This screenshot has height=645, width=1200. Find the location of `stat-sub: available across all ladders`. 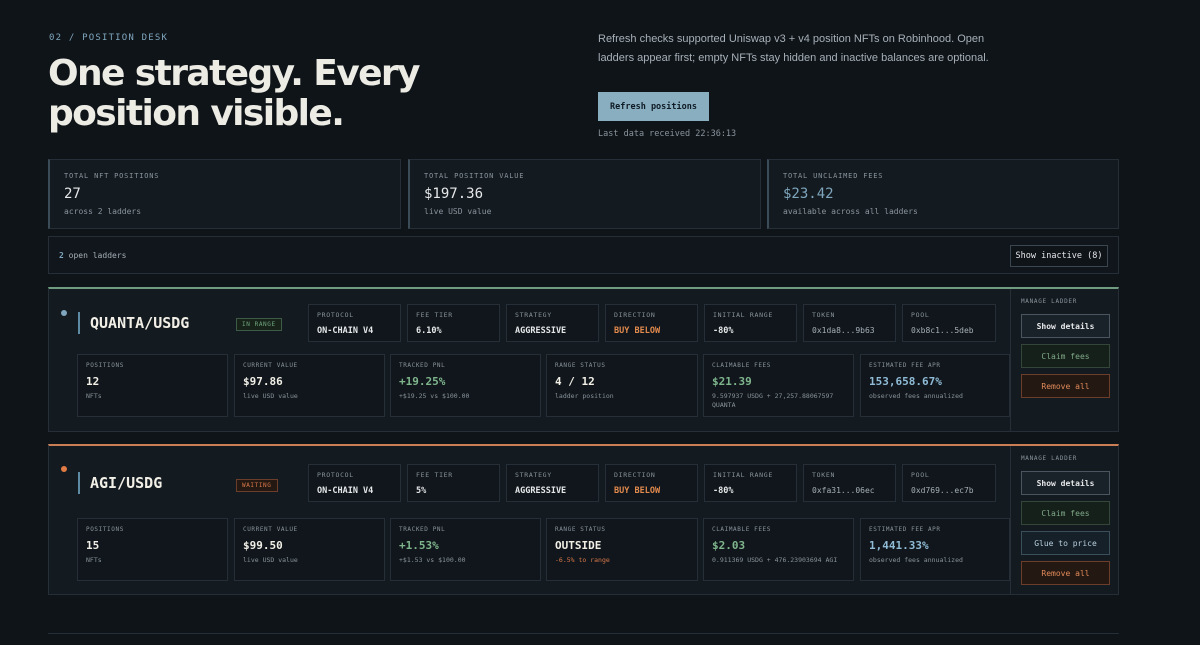

stat-sub: available across all ladders is located at coordinates (850, 211).